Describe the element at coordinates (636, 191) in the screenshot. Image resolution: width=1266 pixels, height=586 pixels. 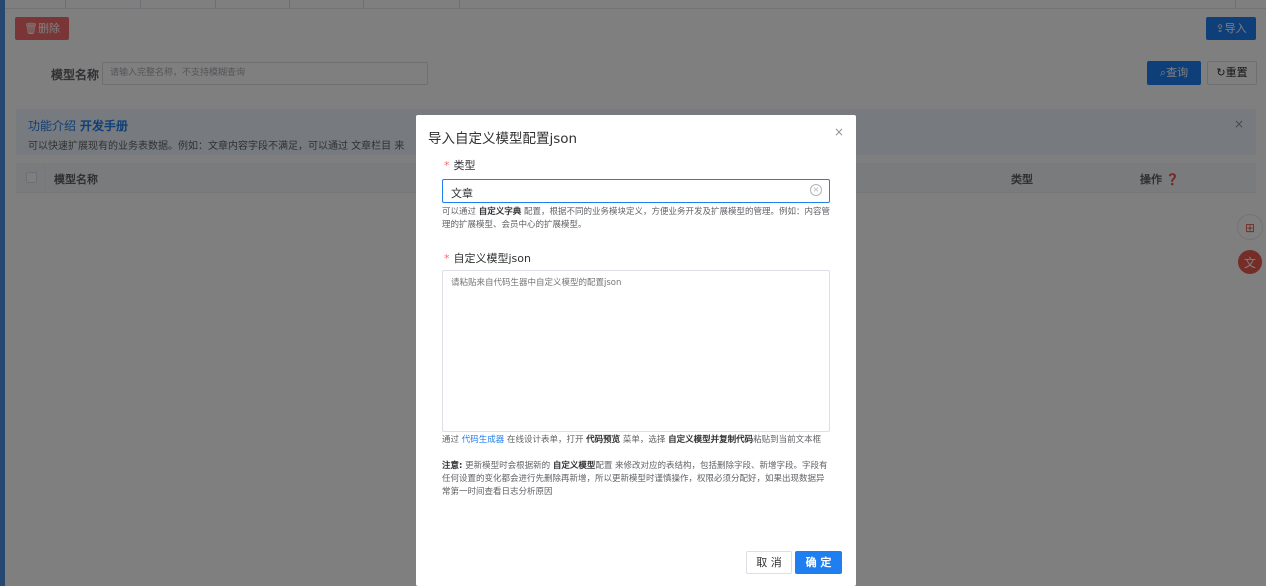
I see `type-select: 文章 ×` at that location.